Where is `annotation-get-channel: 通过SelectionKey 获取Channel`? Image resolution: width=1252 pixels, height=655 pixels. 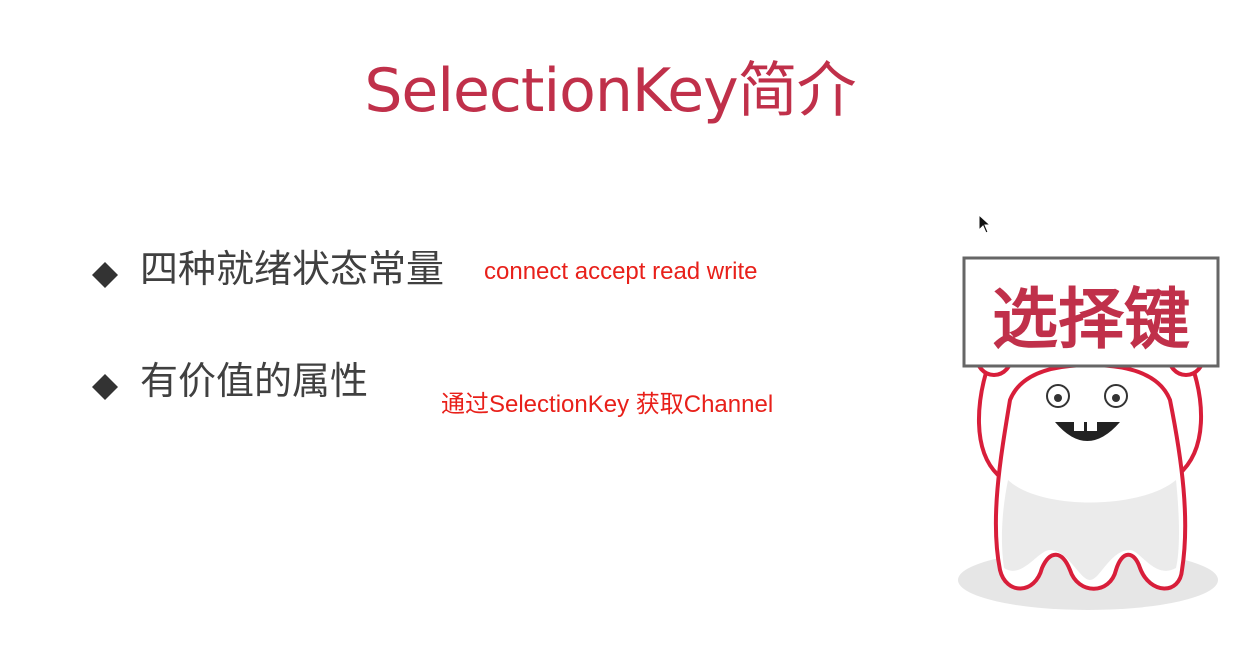 annotation-get-channel: 通过SelectionKey 获取Channel is located at coordinates (607, 404).